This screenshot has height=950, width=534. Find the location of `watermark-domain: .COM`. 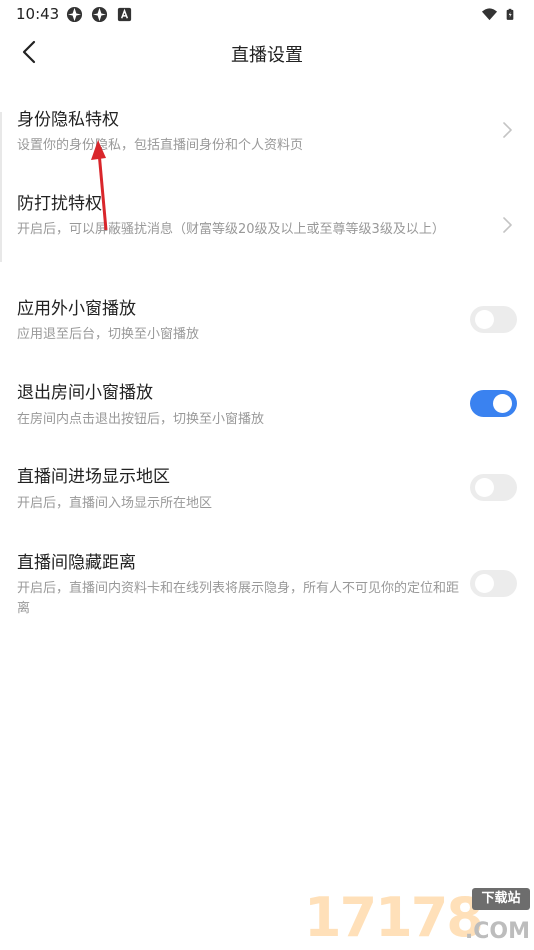

watermark-domain: .COM is located at coordinates (497, 931).